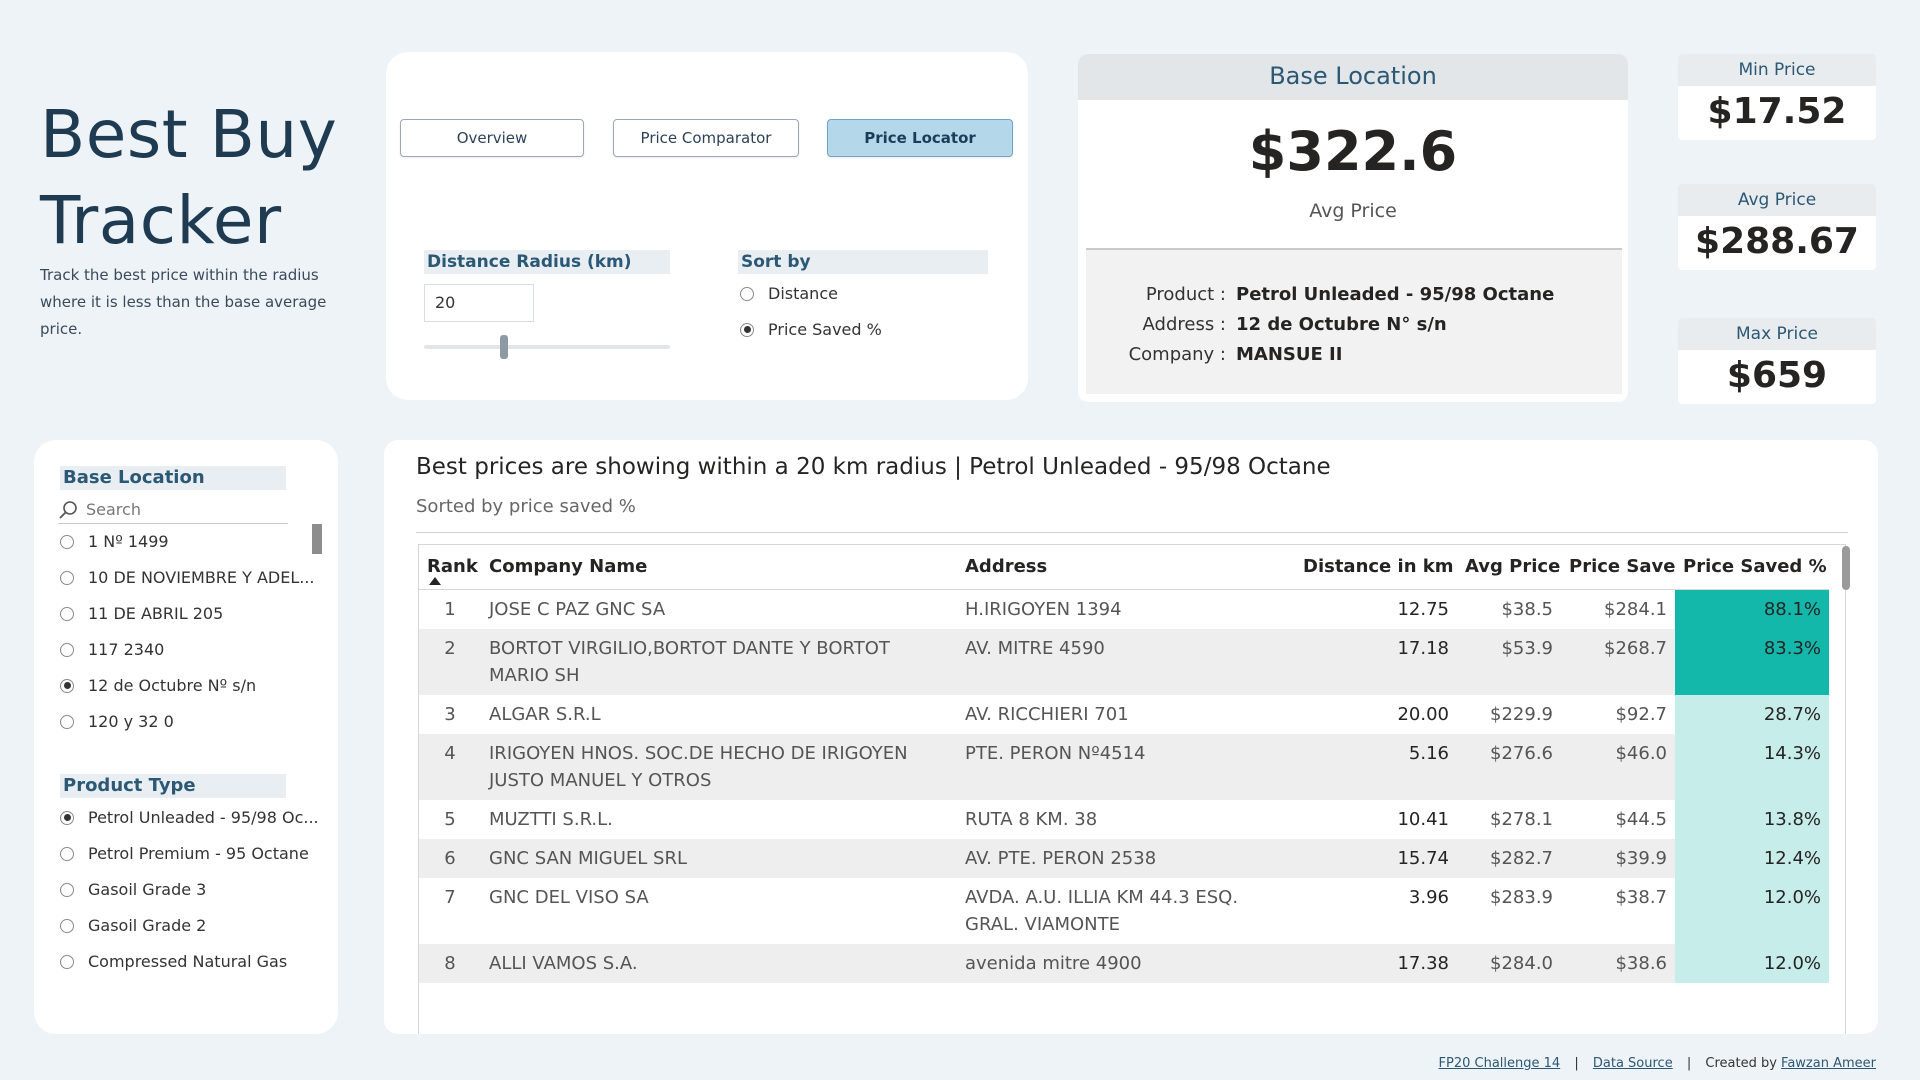 The image size is (1920, 1080). I want to click on distance-slider-handle, so click(504, 347).